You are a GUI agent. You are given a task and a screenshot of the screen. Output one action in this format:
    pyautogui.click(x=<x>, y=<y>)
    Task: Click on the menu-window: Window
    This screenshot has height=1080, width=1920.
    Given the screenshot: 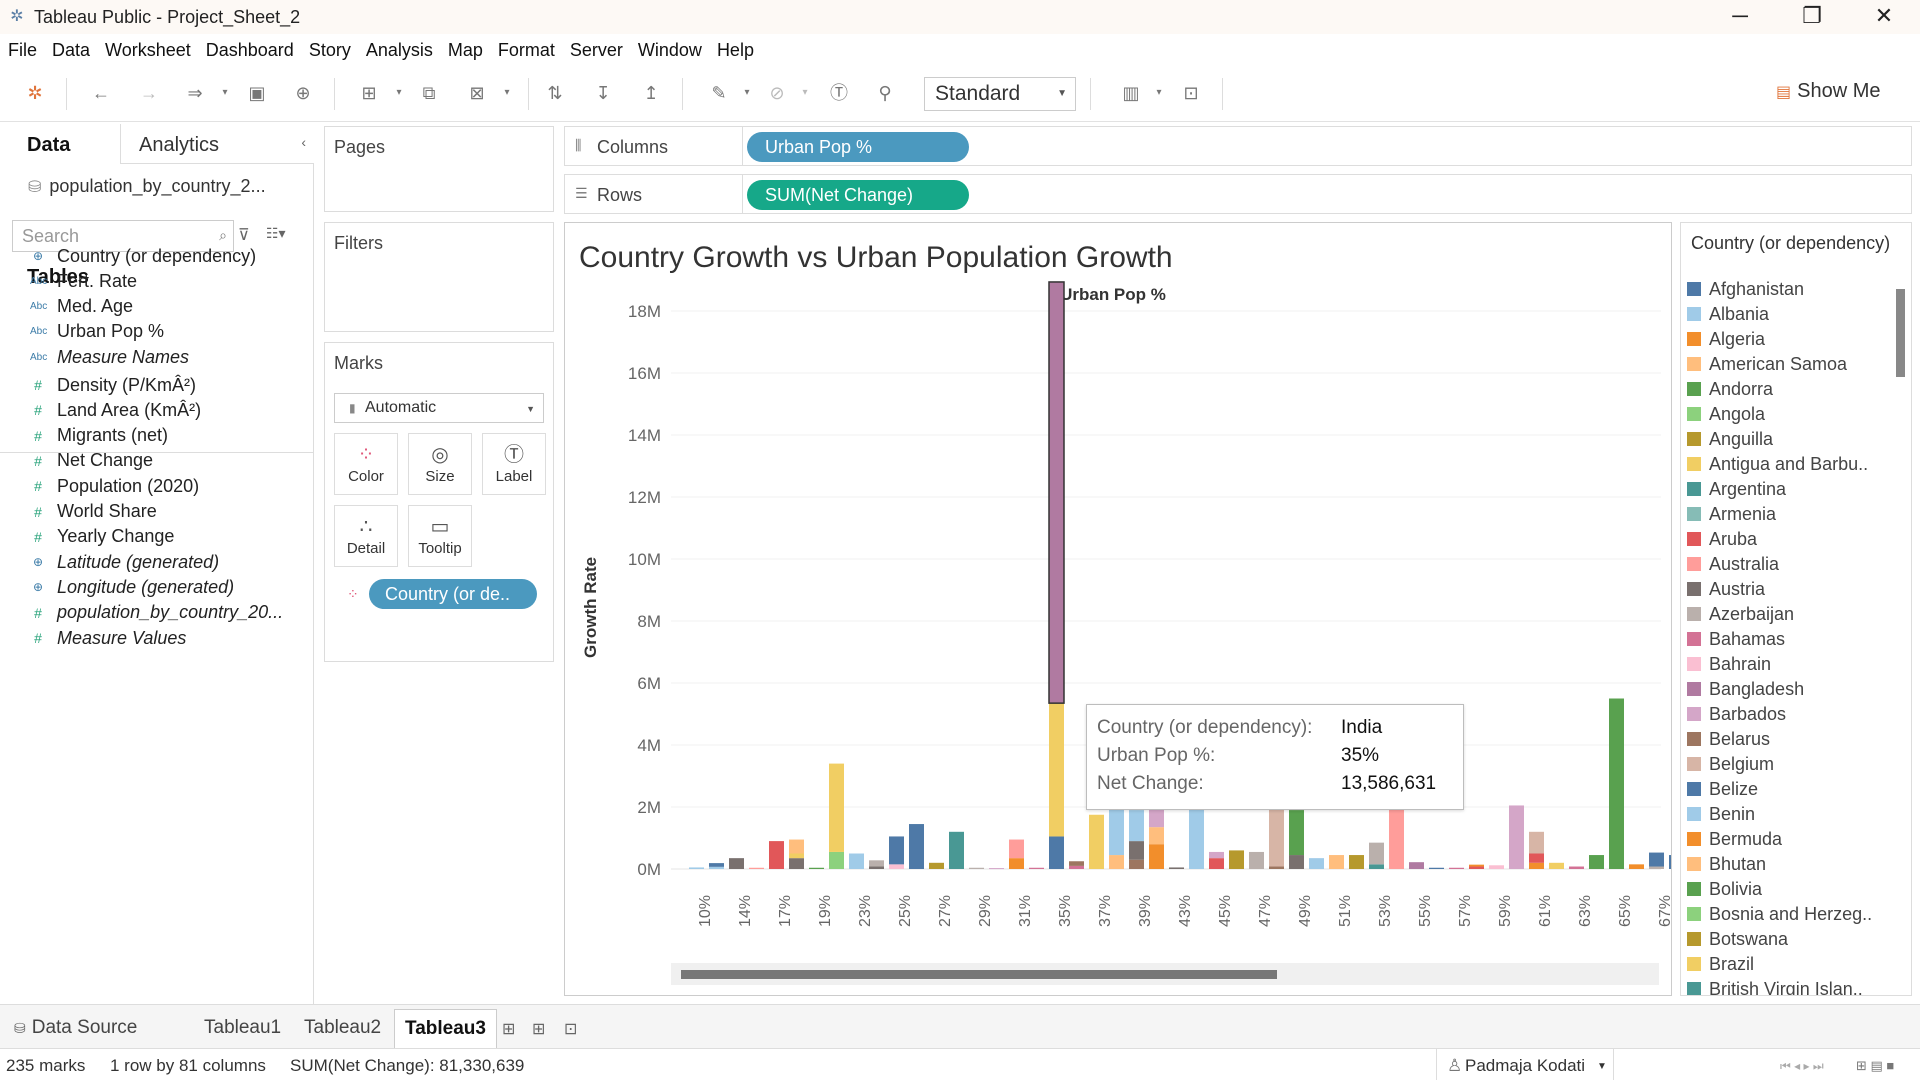 What is the action you would take?
    pyautogui.click(x=670, y=50)
    